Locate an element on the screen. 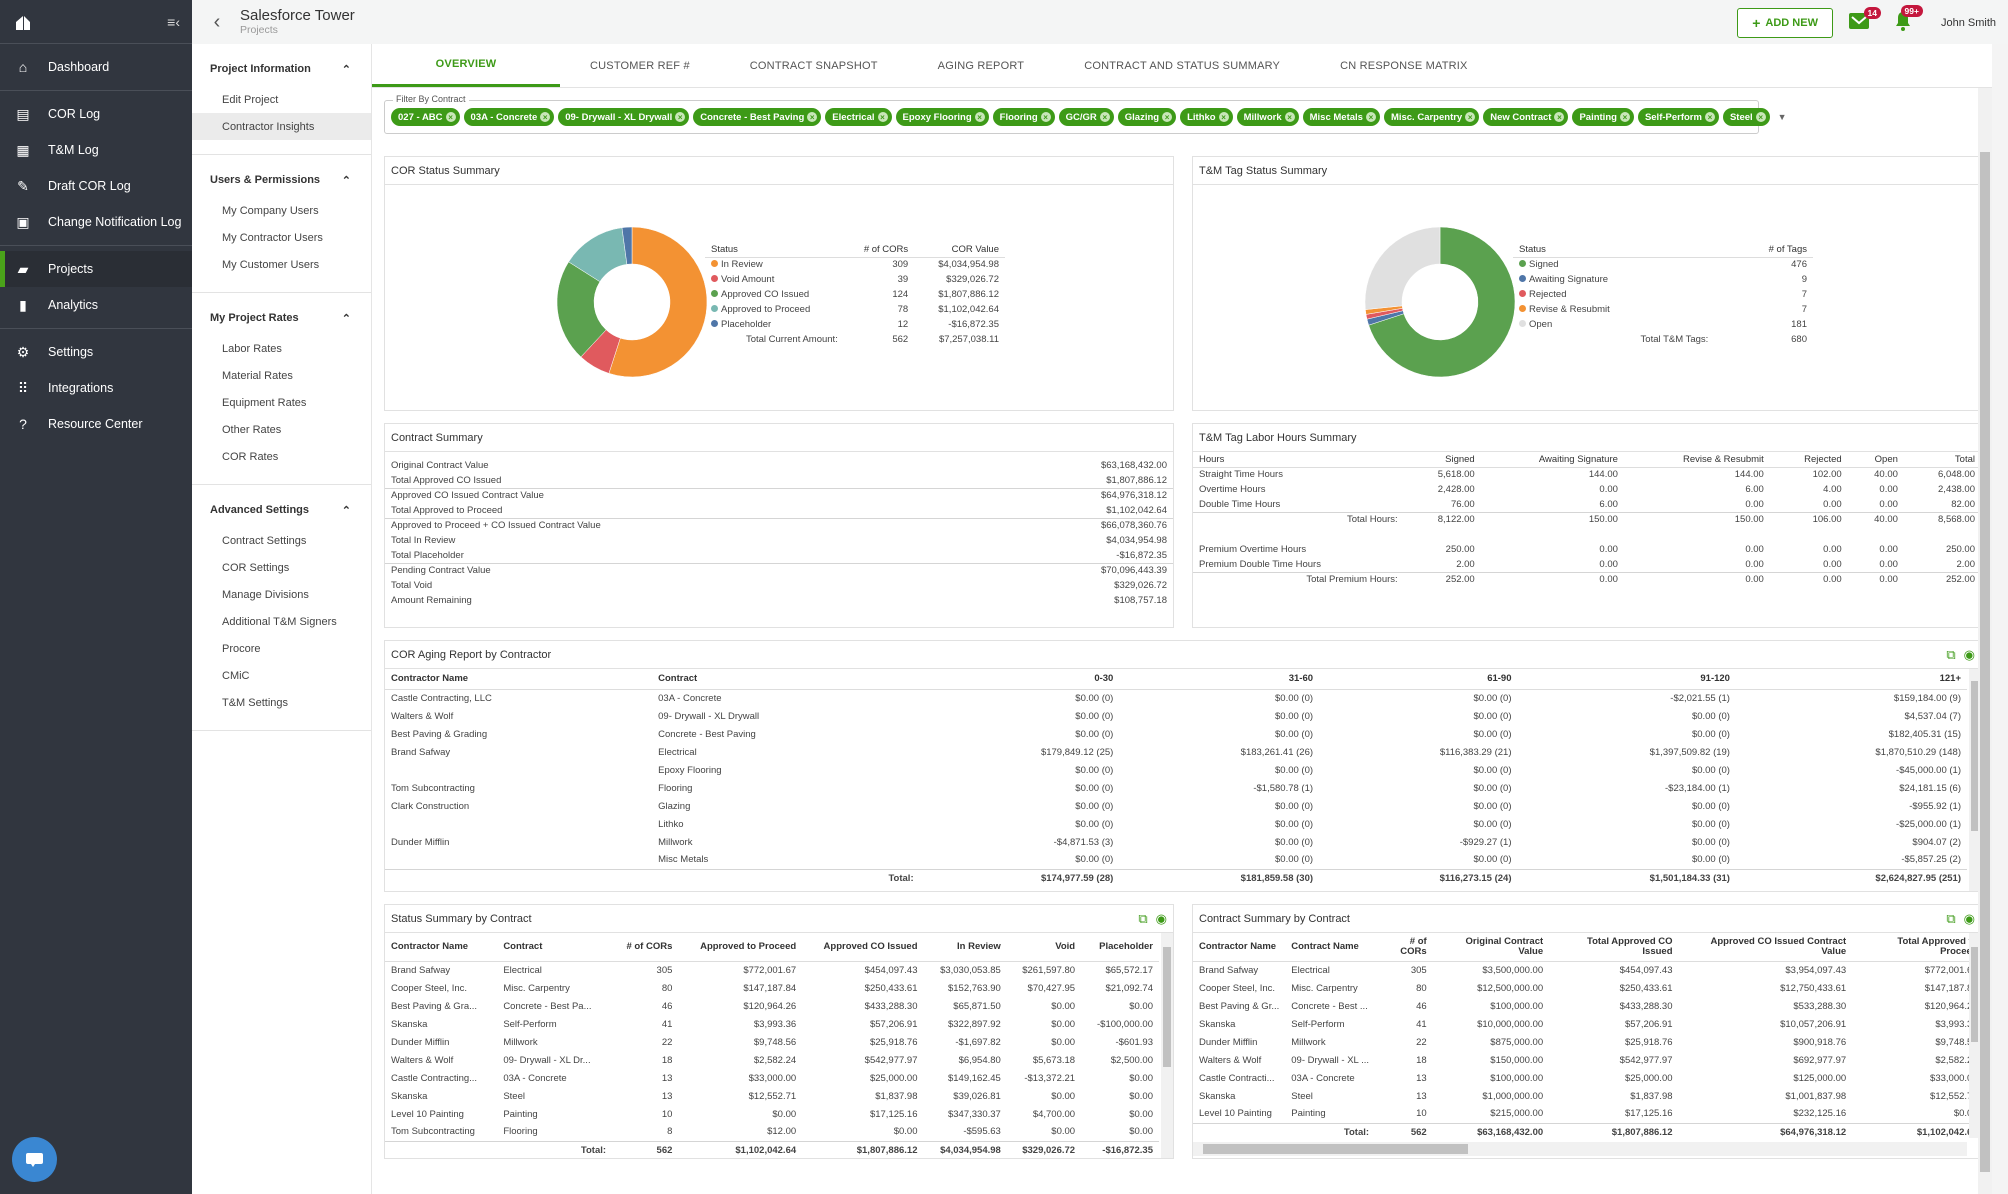 Image resolution: width=2008 pixels, height=1194 pixels. back-arrow-icon: ‹ is located at coordinates (217, 22).